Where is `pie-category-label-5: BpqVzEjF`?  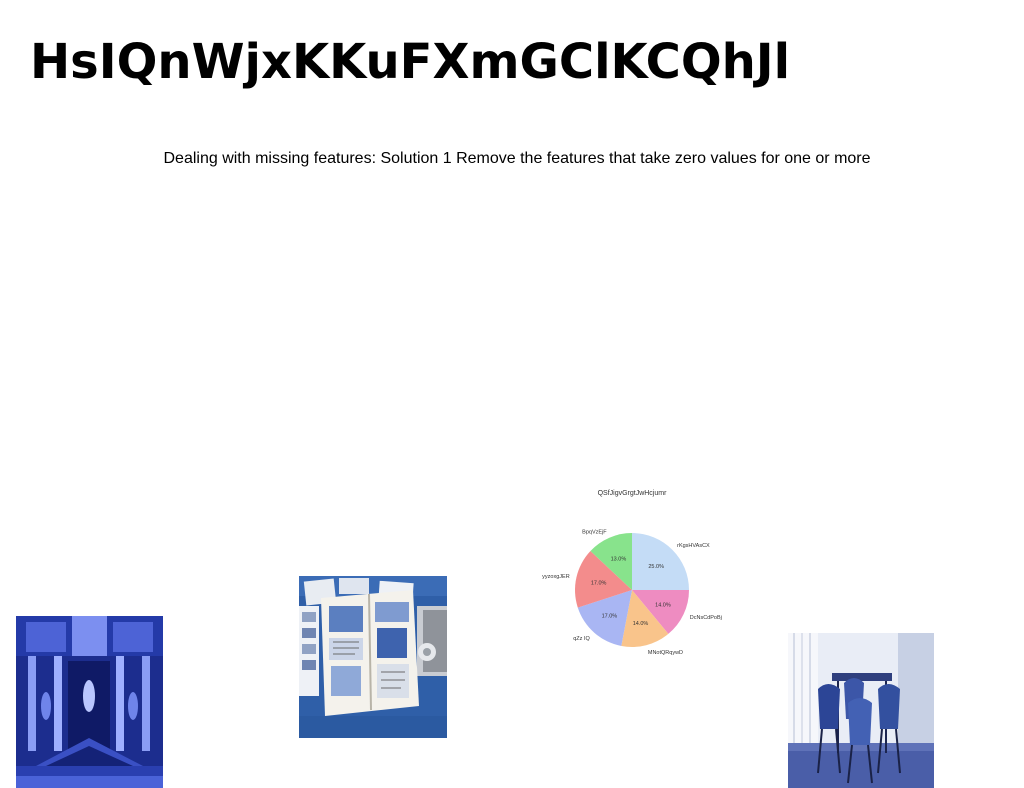
pie-category-label-5: BpqVzEjF is located at coordinates (594, 532).